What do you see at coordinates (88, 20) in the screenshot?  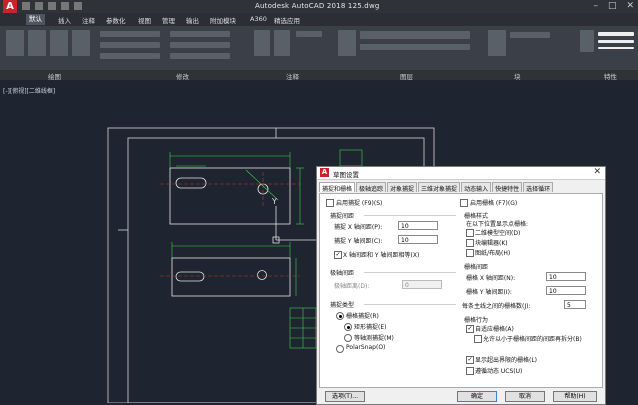 I see `tab-annotate: 注释` at bounding box center [88, 20].